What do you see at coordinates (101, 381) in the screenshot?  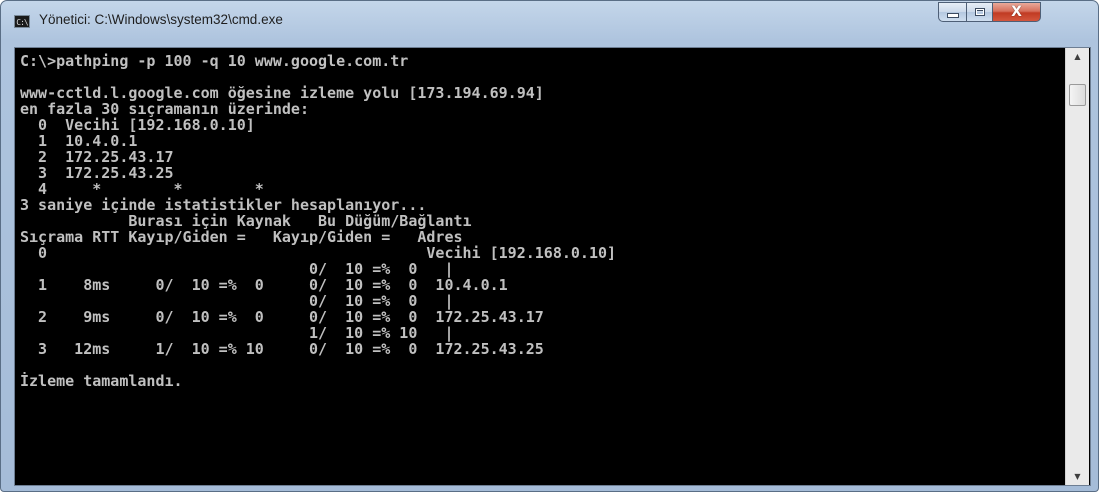 I see `console-line: İzleme tamamlandı.` at bounding box center [101, 381].